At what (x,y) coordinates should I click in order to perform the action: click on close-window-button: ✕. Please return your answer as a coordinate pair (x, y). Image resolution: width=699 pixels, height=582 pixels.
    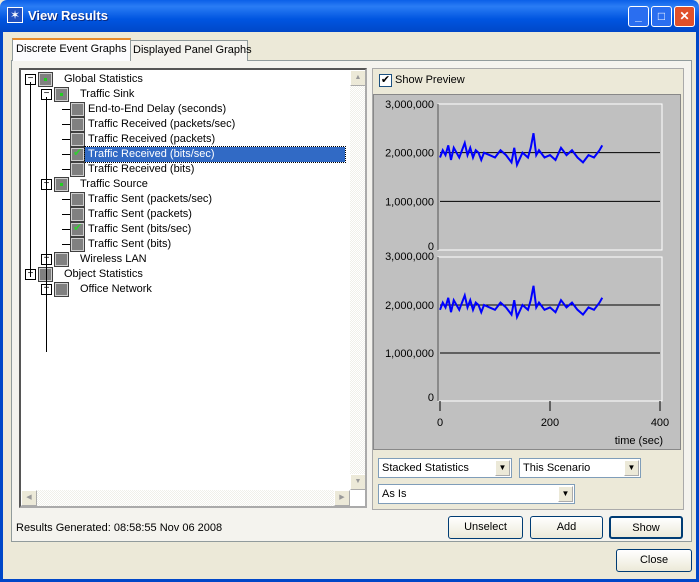
    Looking at the image, I should click on (684, 16).